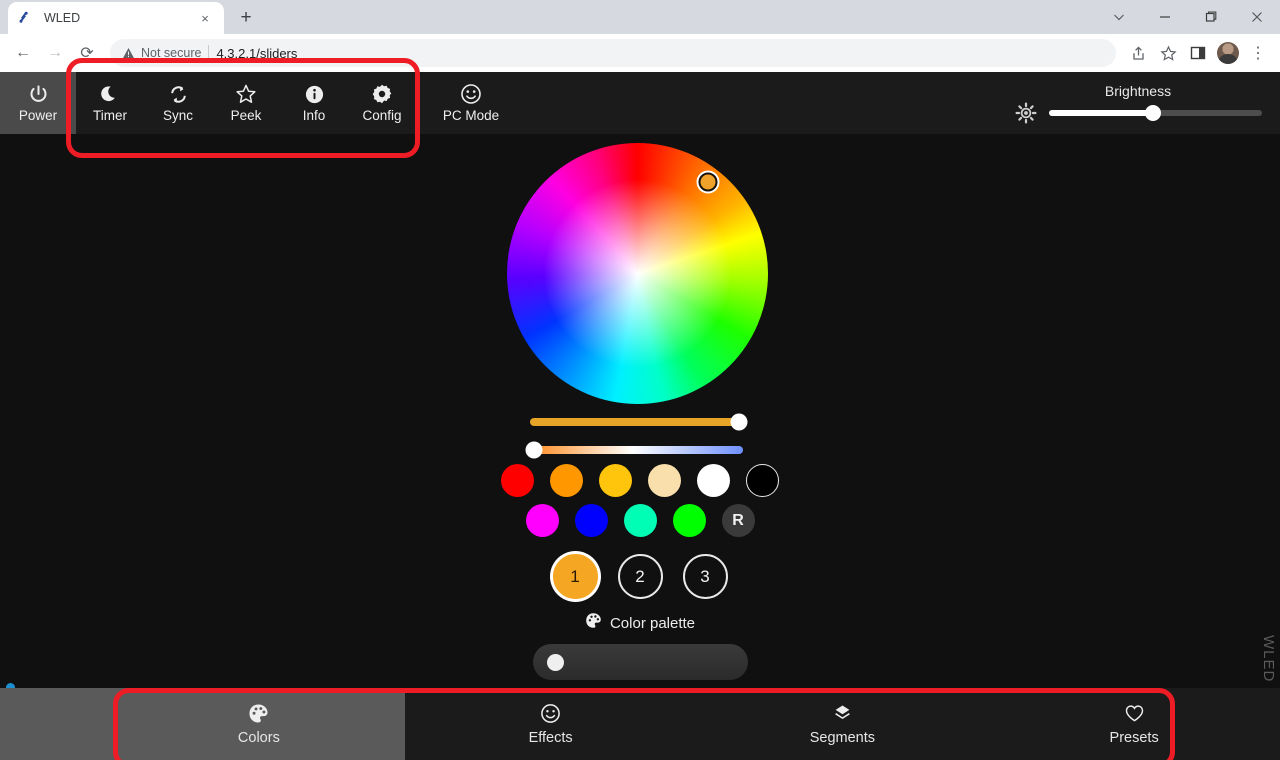  Describe the element at coordinates (637, 273) in the screenshot. I see `color-wheel` at that location.